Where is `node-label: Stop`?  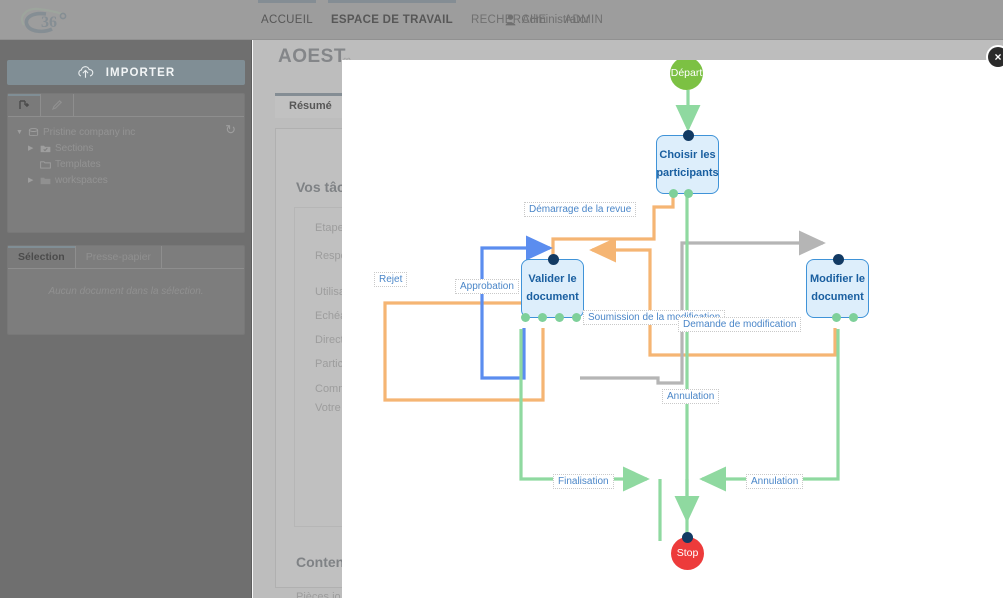
node-label: Stop is located at coordinates (687, 553).